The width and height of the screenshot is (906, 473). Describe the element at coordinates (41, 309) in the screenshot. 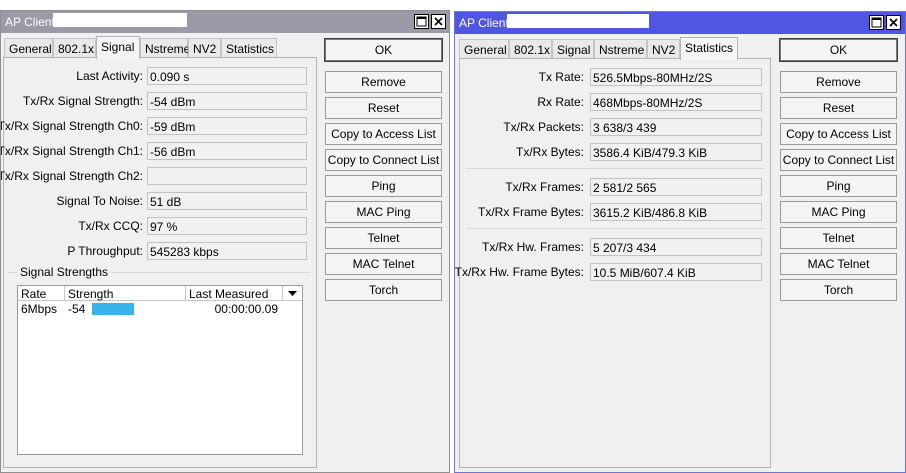

I see `row-rate-cell: 6Mbps` at that location.